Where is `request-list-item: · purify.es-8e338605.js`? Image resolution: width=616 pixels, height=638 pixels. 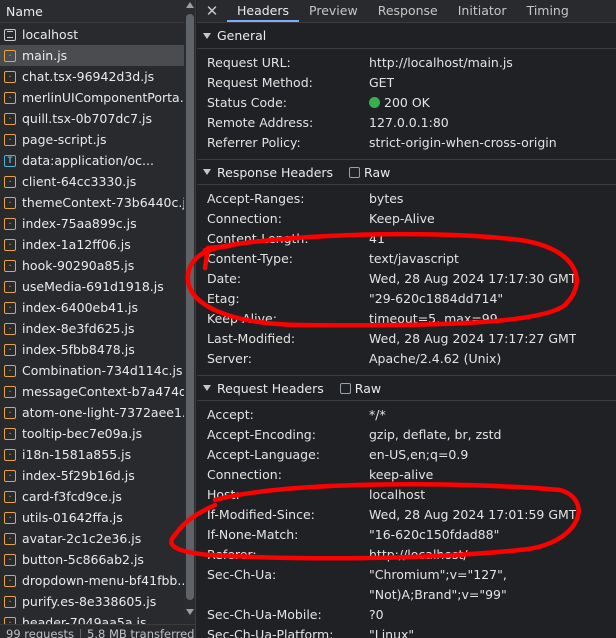
request-list-item: · purify.es-8e338605.js is located at coordinates (92, 601).